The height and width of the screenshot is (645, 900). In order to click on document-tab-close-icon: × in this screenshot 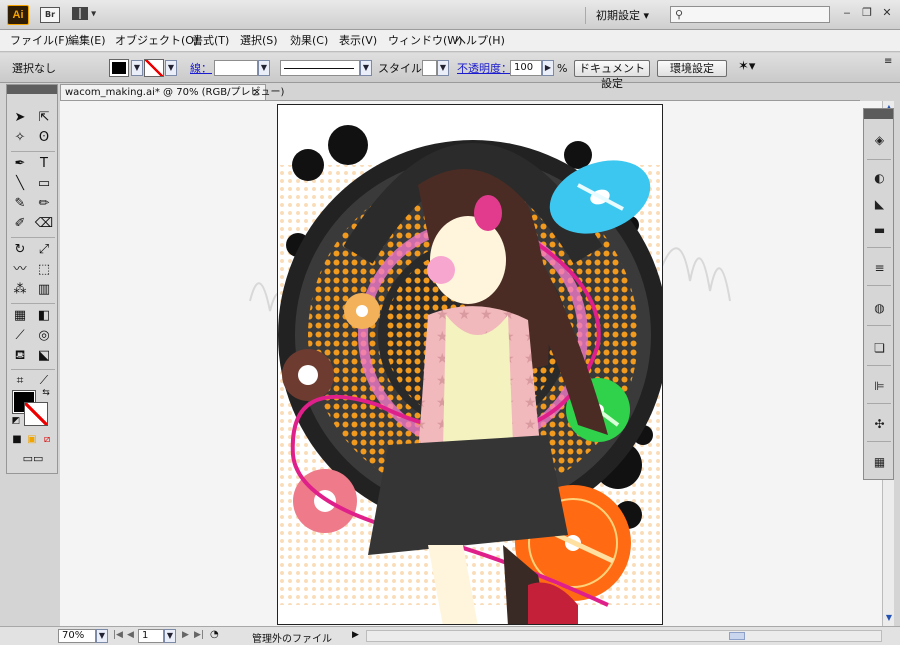, I will do `click(257, 92)`.